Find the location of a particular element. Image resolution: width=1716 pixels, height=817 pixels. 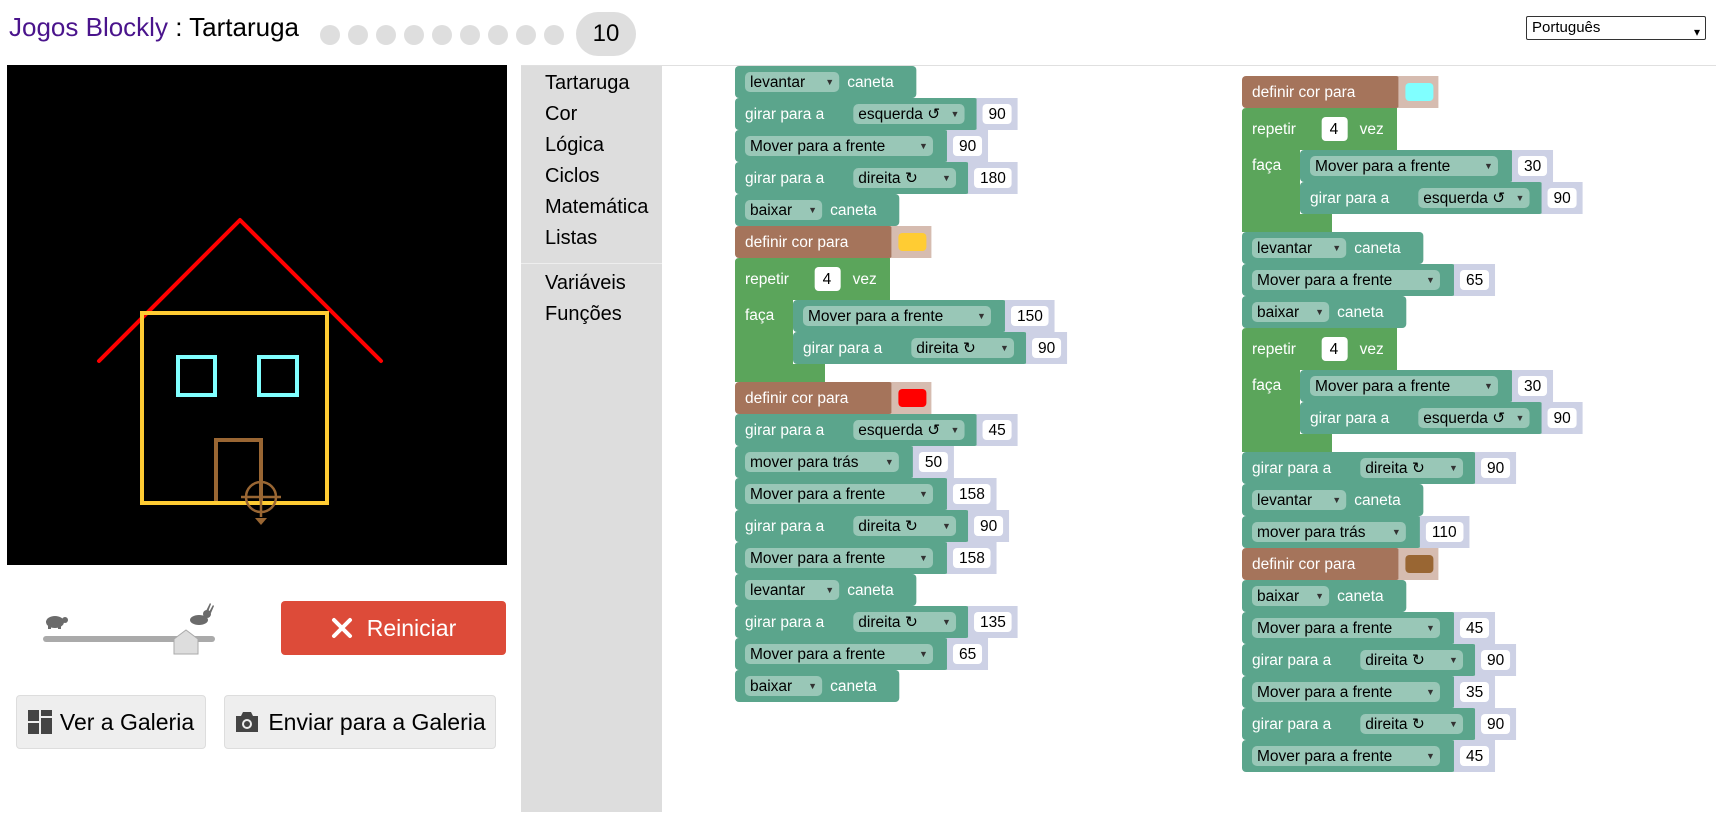

toolbox-category-funcoes: Funções is located at coordinates (583, 314).